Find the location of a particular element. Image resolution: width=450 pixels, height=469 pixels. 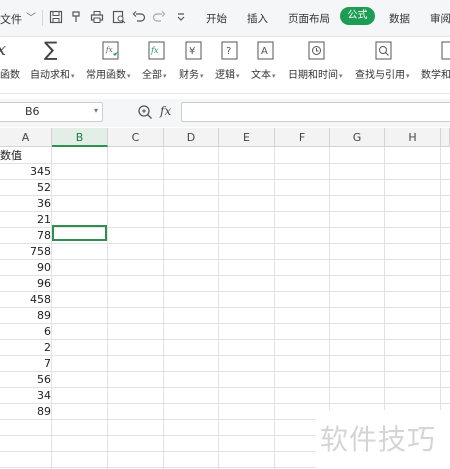

all-functions-icon: fx is located at coordinates (156, 50).